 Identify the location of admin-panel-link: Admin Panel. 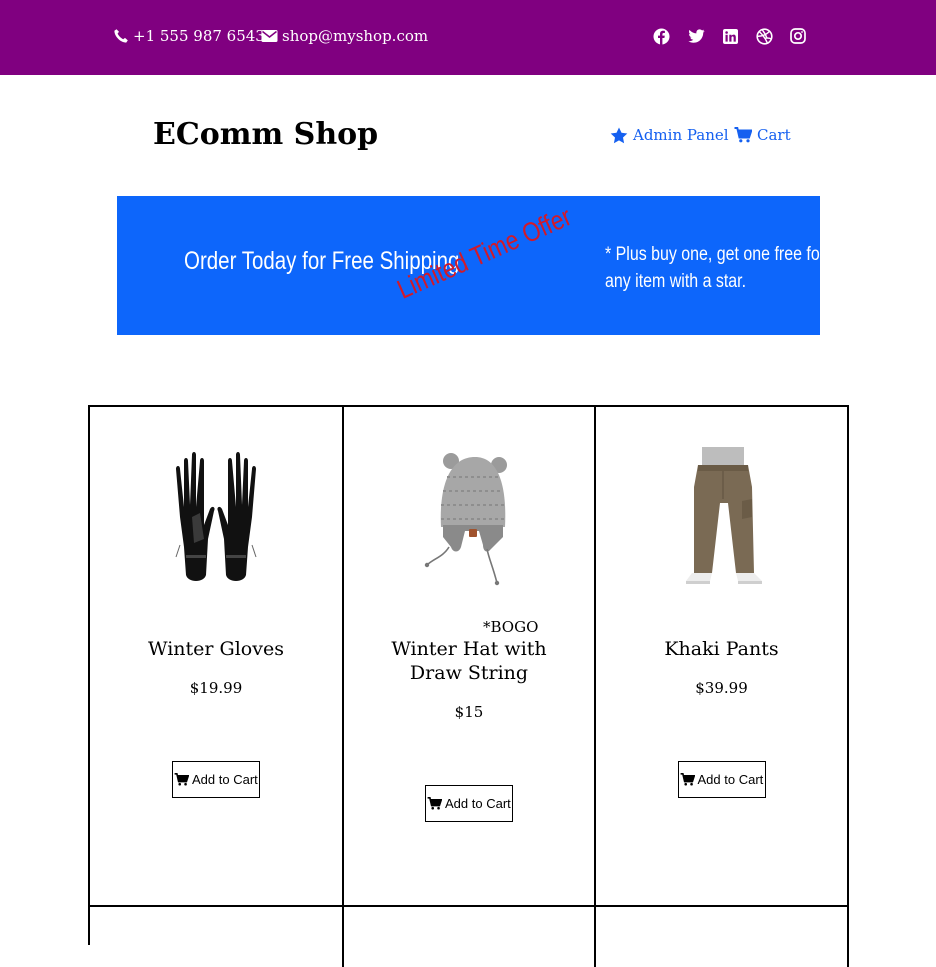
(669, 135).